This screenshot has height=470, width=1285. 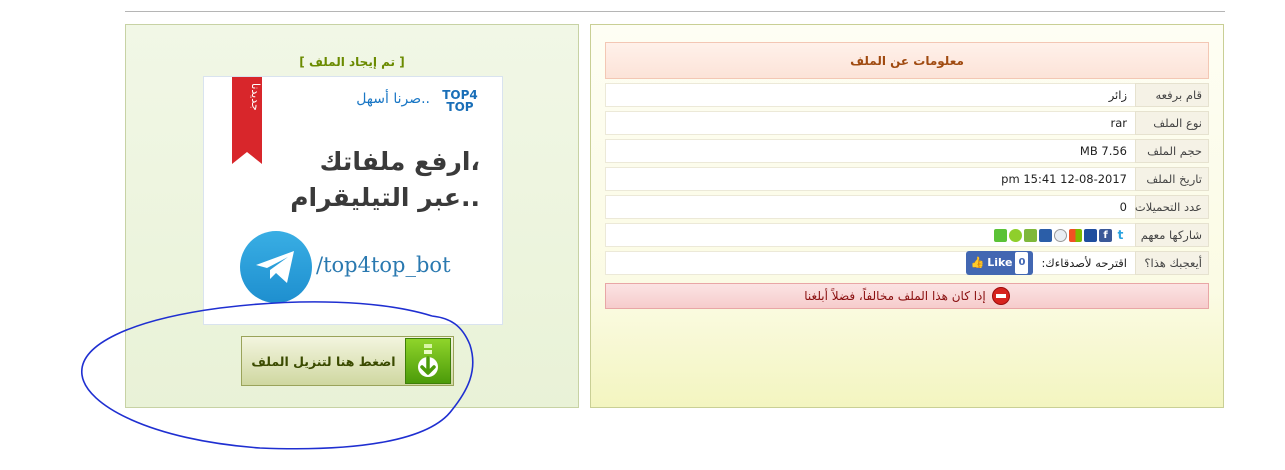 I want to click on ad-headline-2: عبر التيليقرام.., so click(x=385, y=197).